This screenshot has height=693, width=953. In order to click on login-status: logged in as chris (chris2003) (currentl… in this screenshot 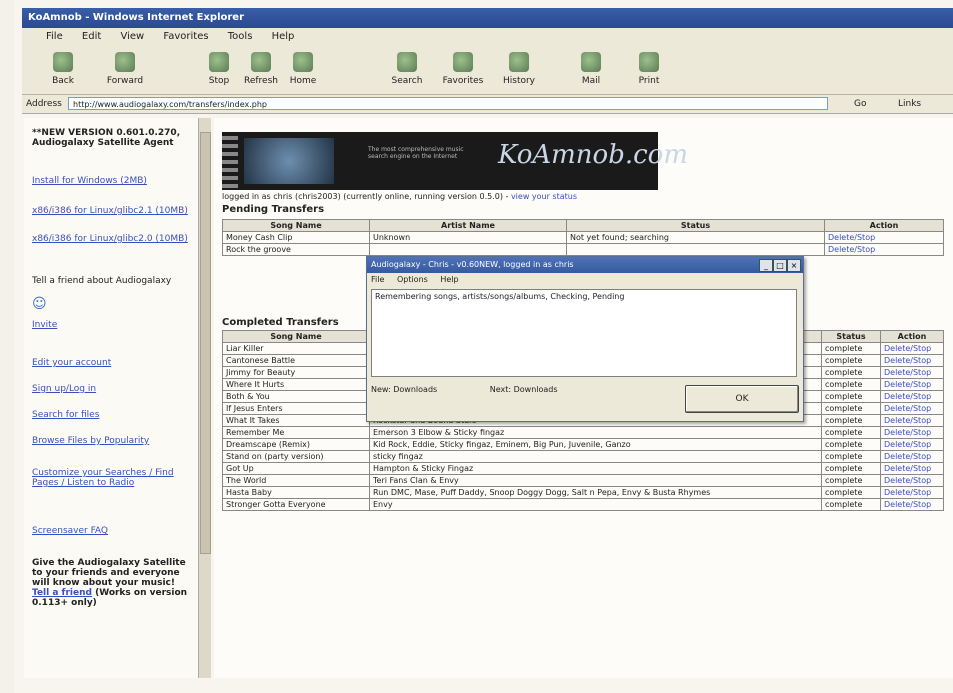, I will do `click(400, 196)`.